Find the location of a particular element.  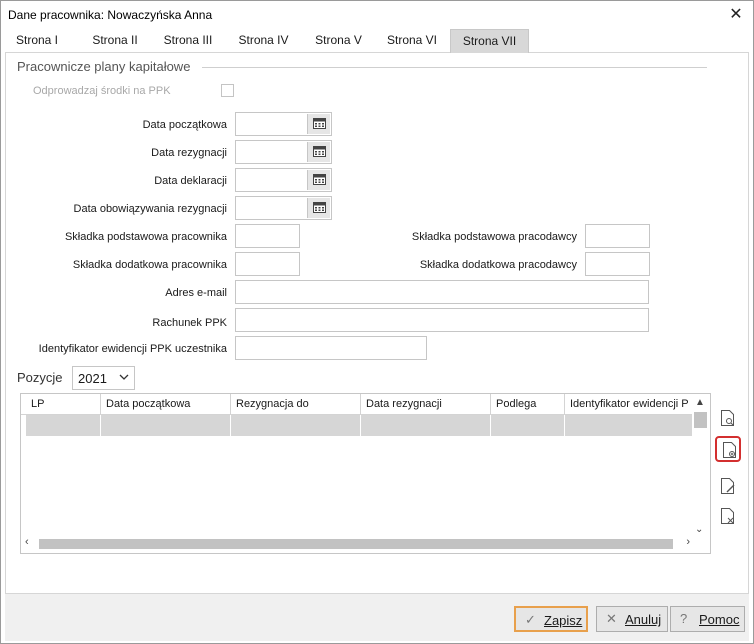

help-button: ? Pomoc is located at coordinates (707, 619).